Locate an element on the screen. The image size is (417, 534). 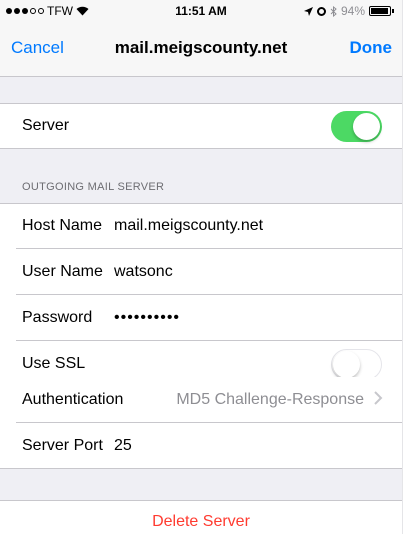
done-button: Done is located at coordinates (371, 48).